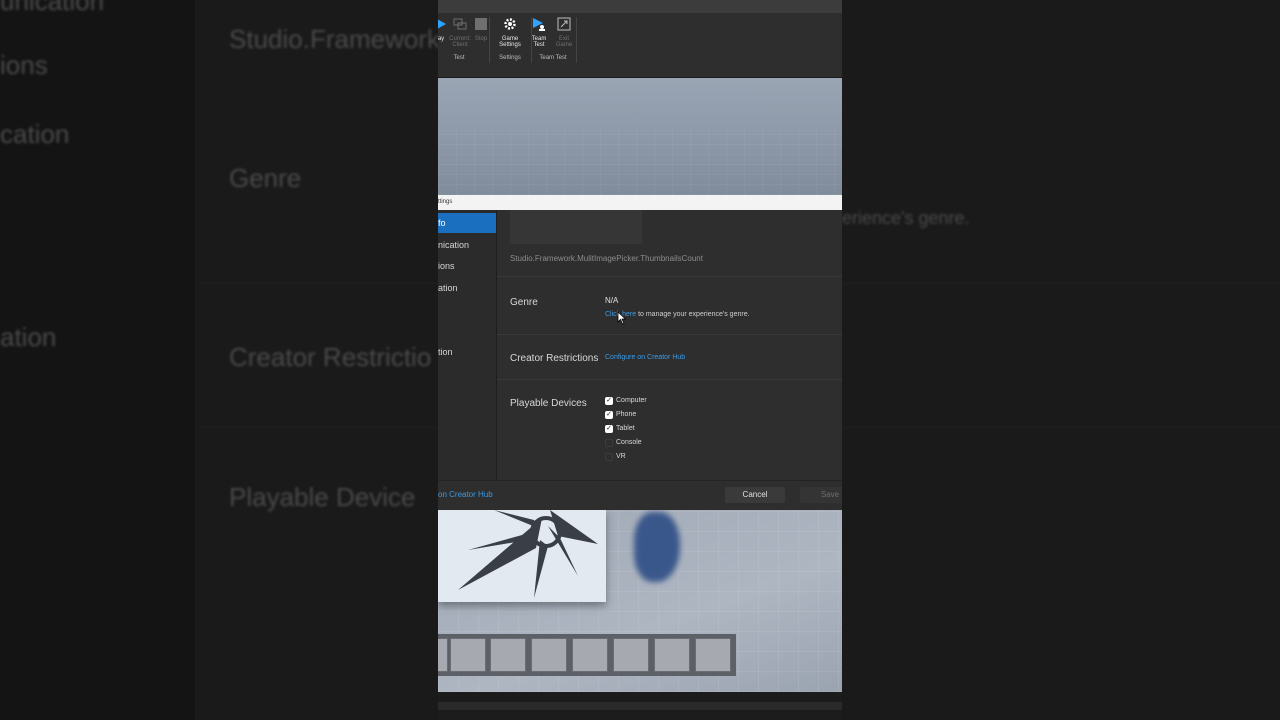 This screenshot has height=720, width=1280. I want to click on ribbon-group-test: Test, so click(459, 58).